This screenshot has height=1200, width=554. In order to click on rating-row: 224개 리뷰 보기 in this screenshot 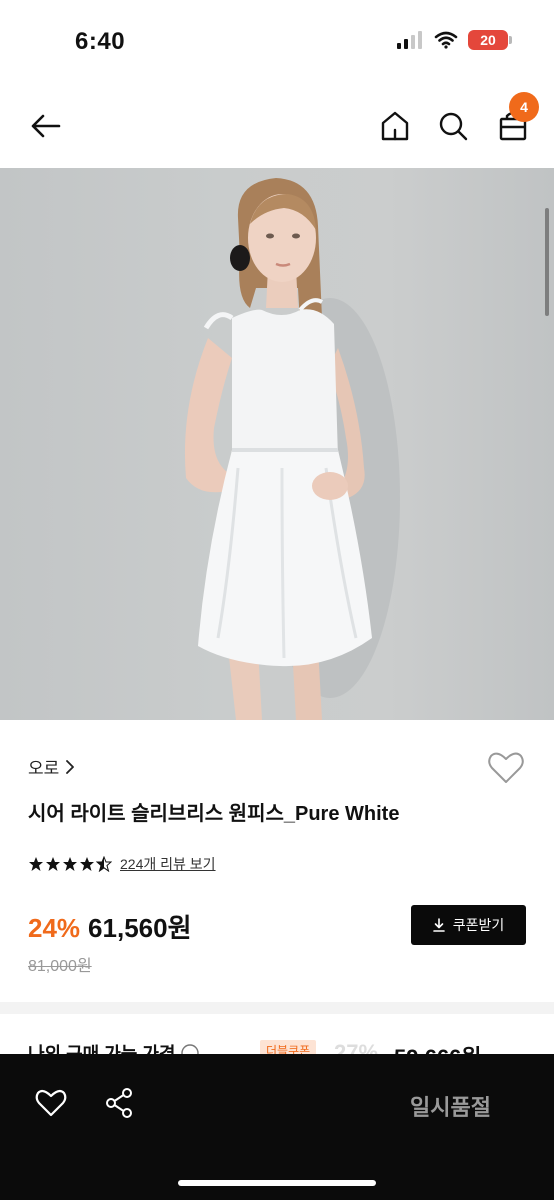, I will do `click(122, 864)`.